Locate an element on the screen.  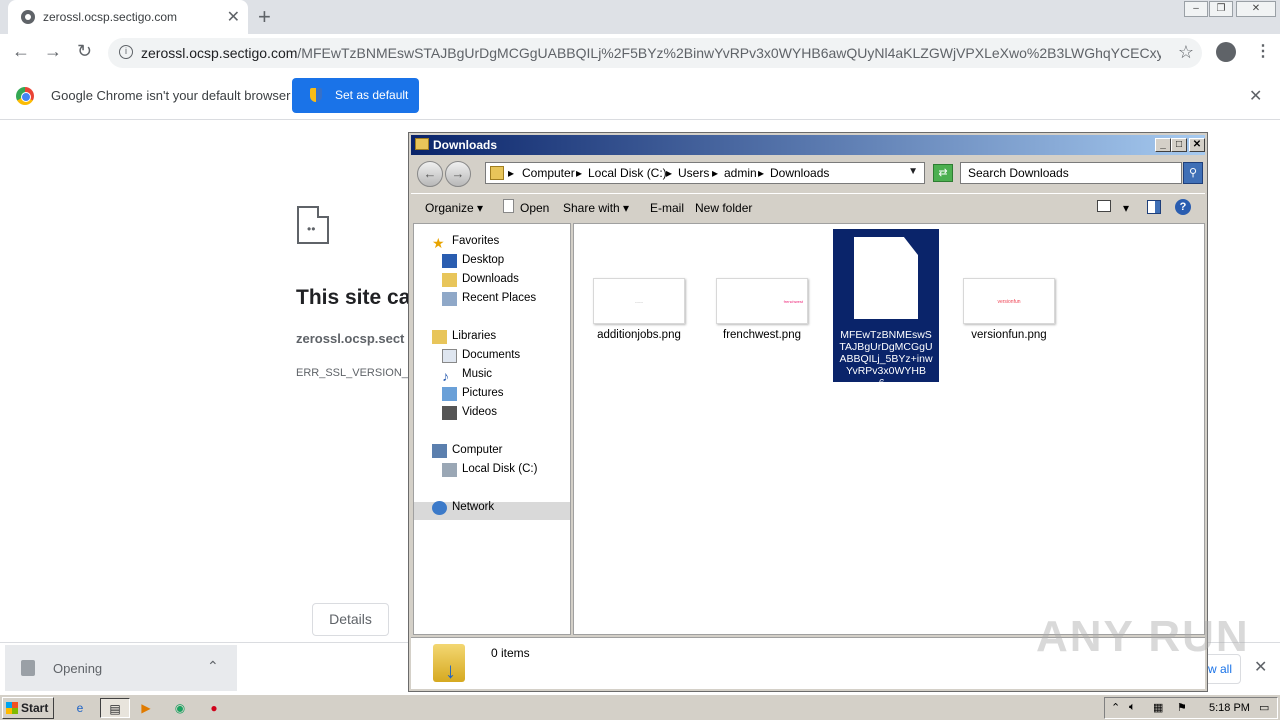
explorer-title: Downloads is located at coordinates (465, 145).